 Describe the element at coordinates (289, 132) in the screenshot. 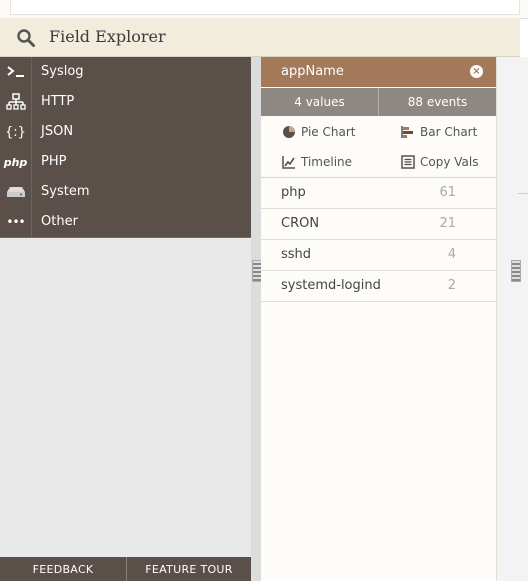

I see `pie-chart-icon` at that location.